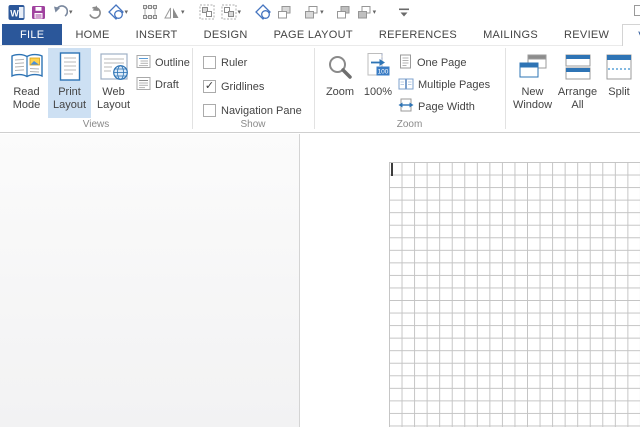 Image resolution: width=640 pixels, height=427 pixels. What do you see at coordinates (404, 12) in the screenshot?
I see `customize-quick-access-toolbar-icon` at bounding box center [404, 12].